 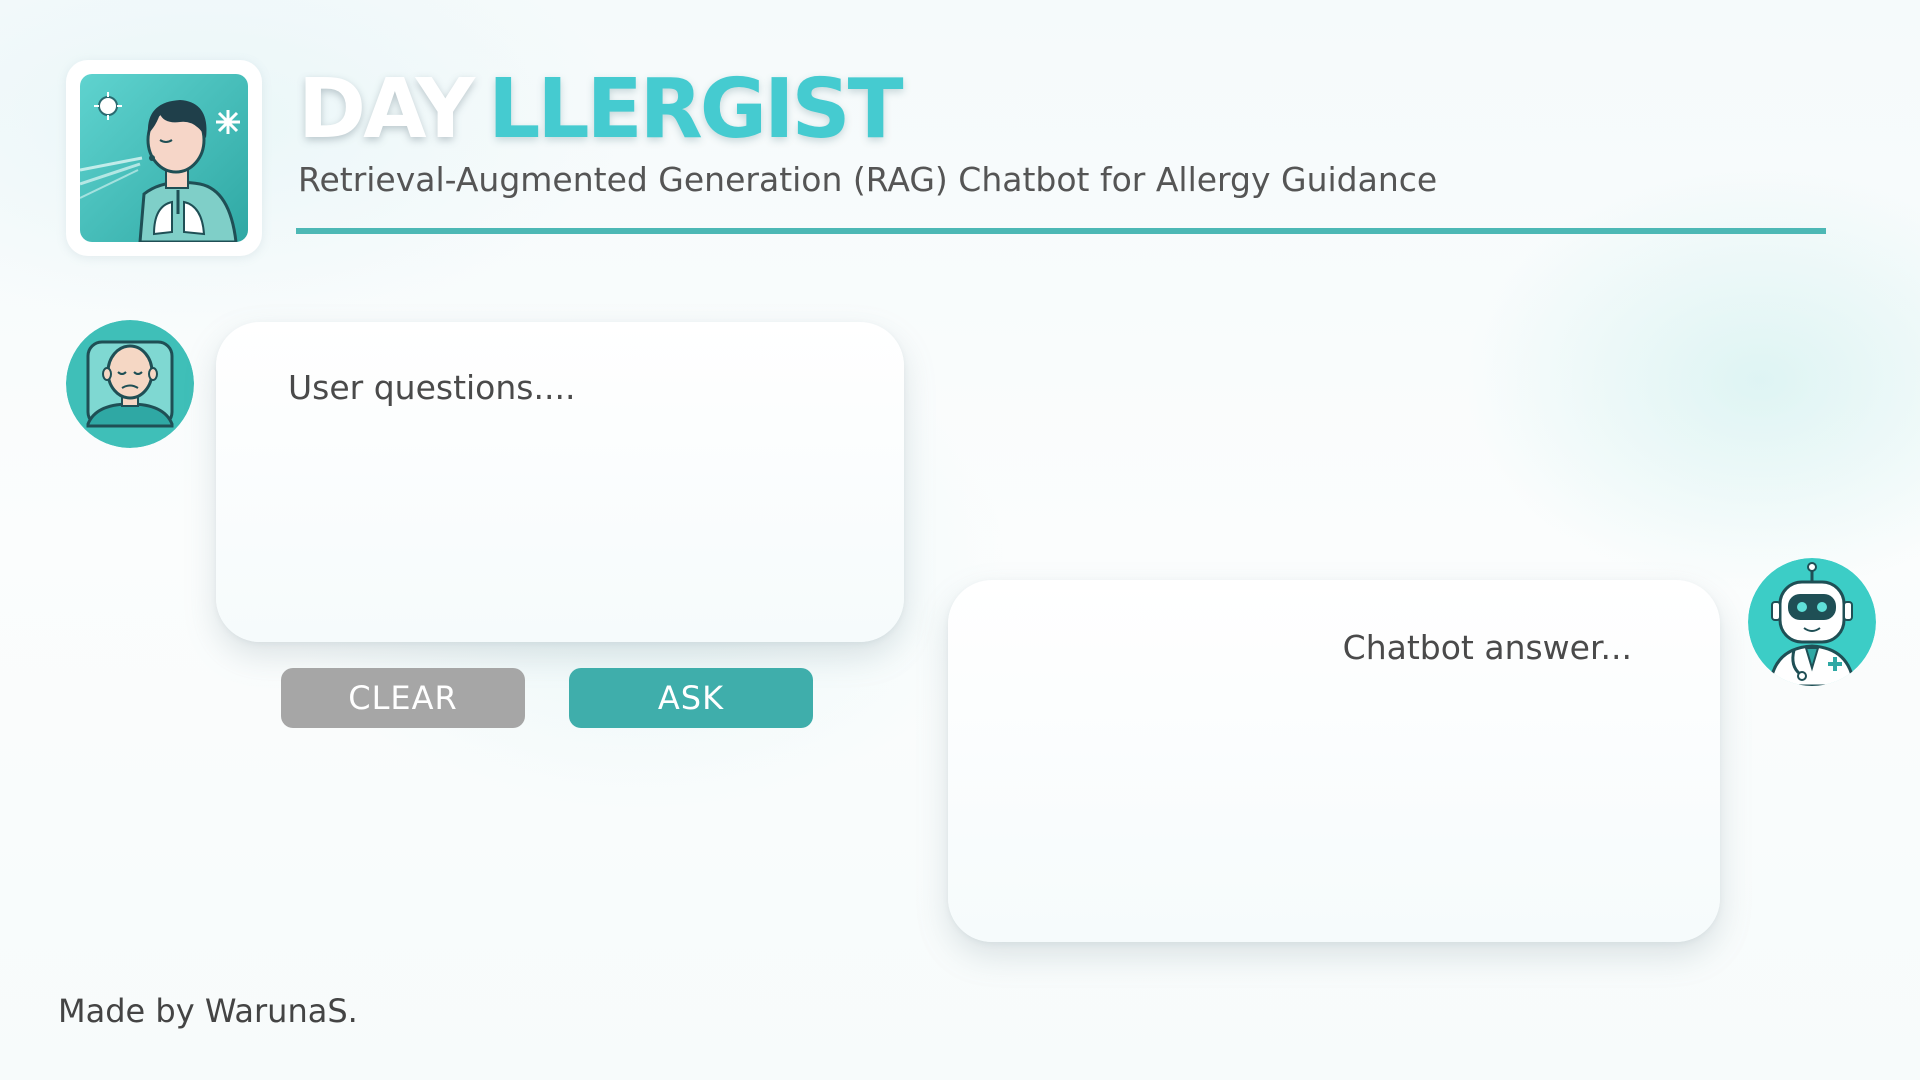 I want to click on footer-credit: Made by WarunaS., so click(x=208, y=1011).